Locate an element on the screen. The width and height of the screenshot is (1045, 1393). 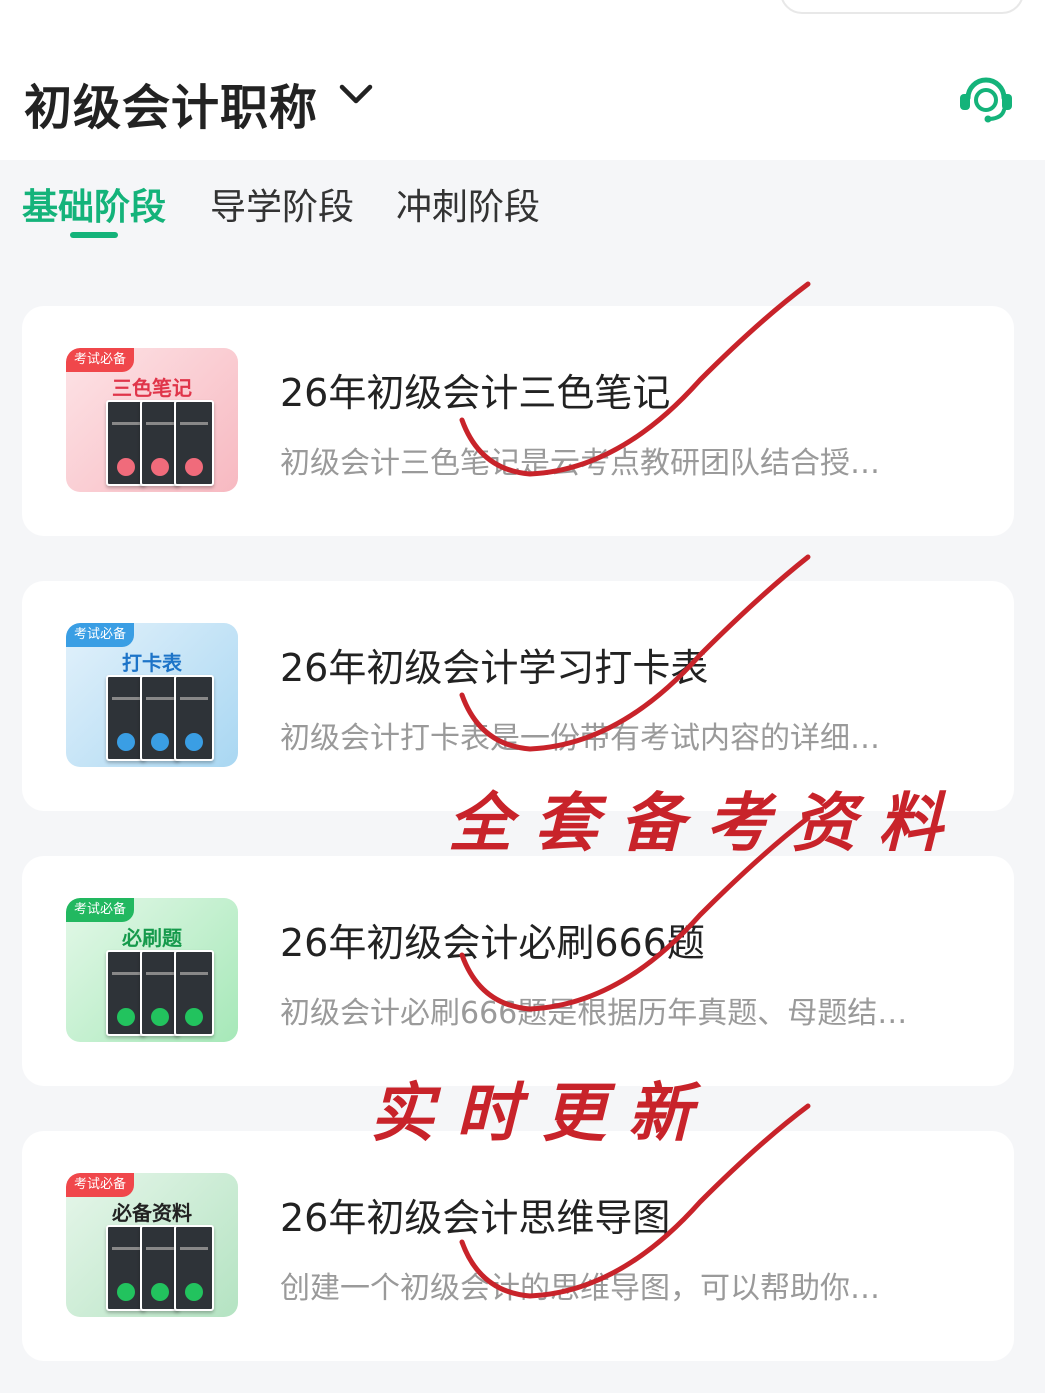
tab-sprint: 冲刺阶段 is located at coordinates (468, 204).